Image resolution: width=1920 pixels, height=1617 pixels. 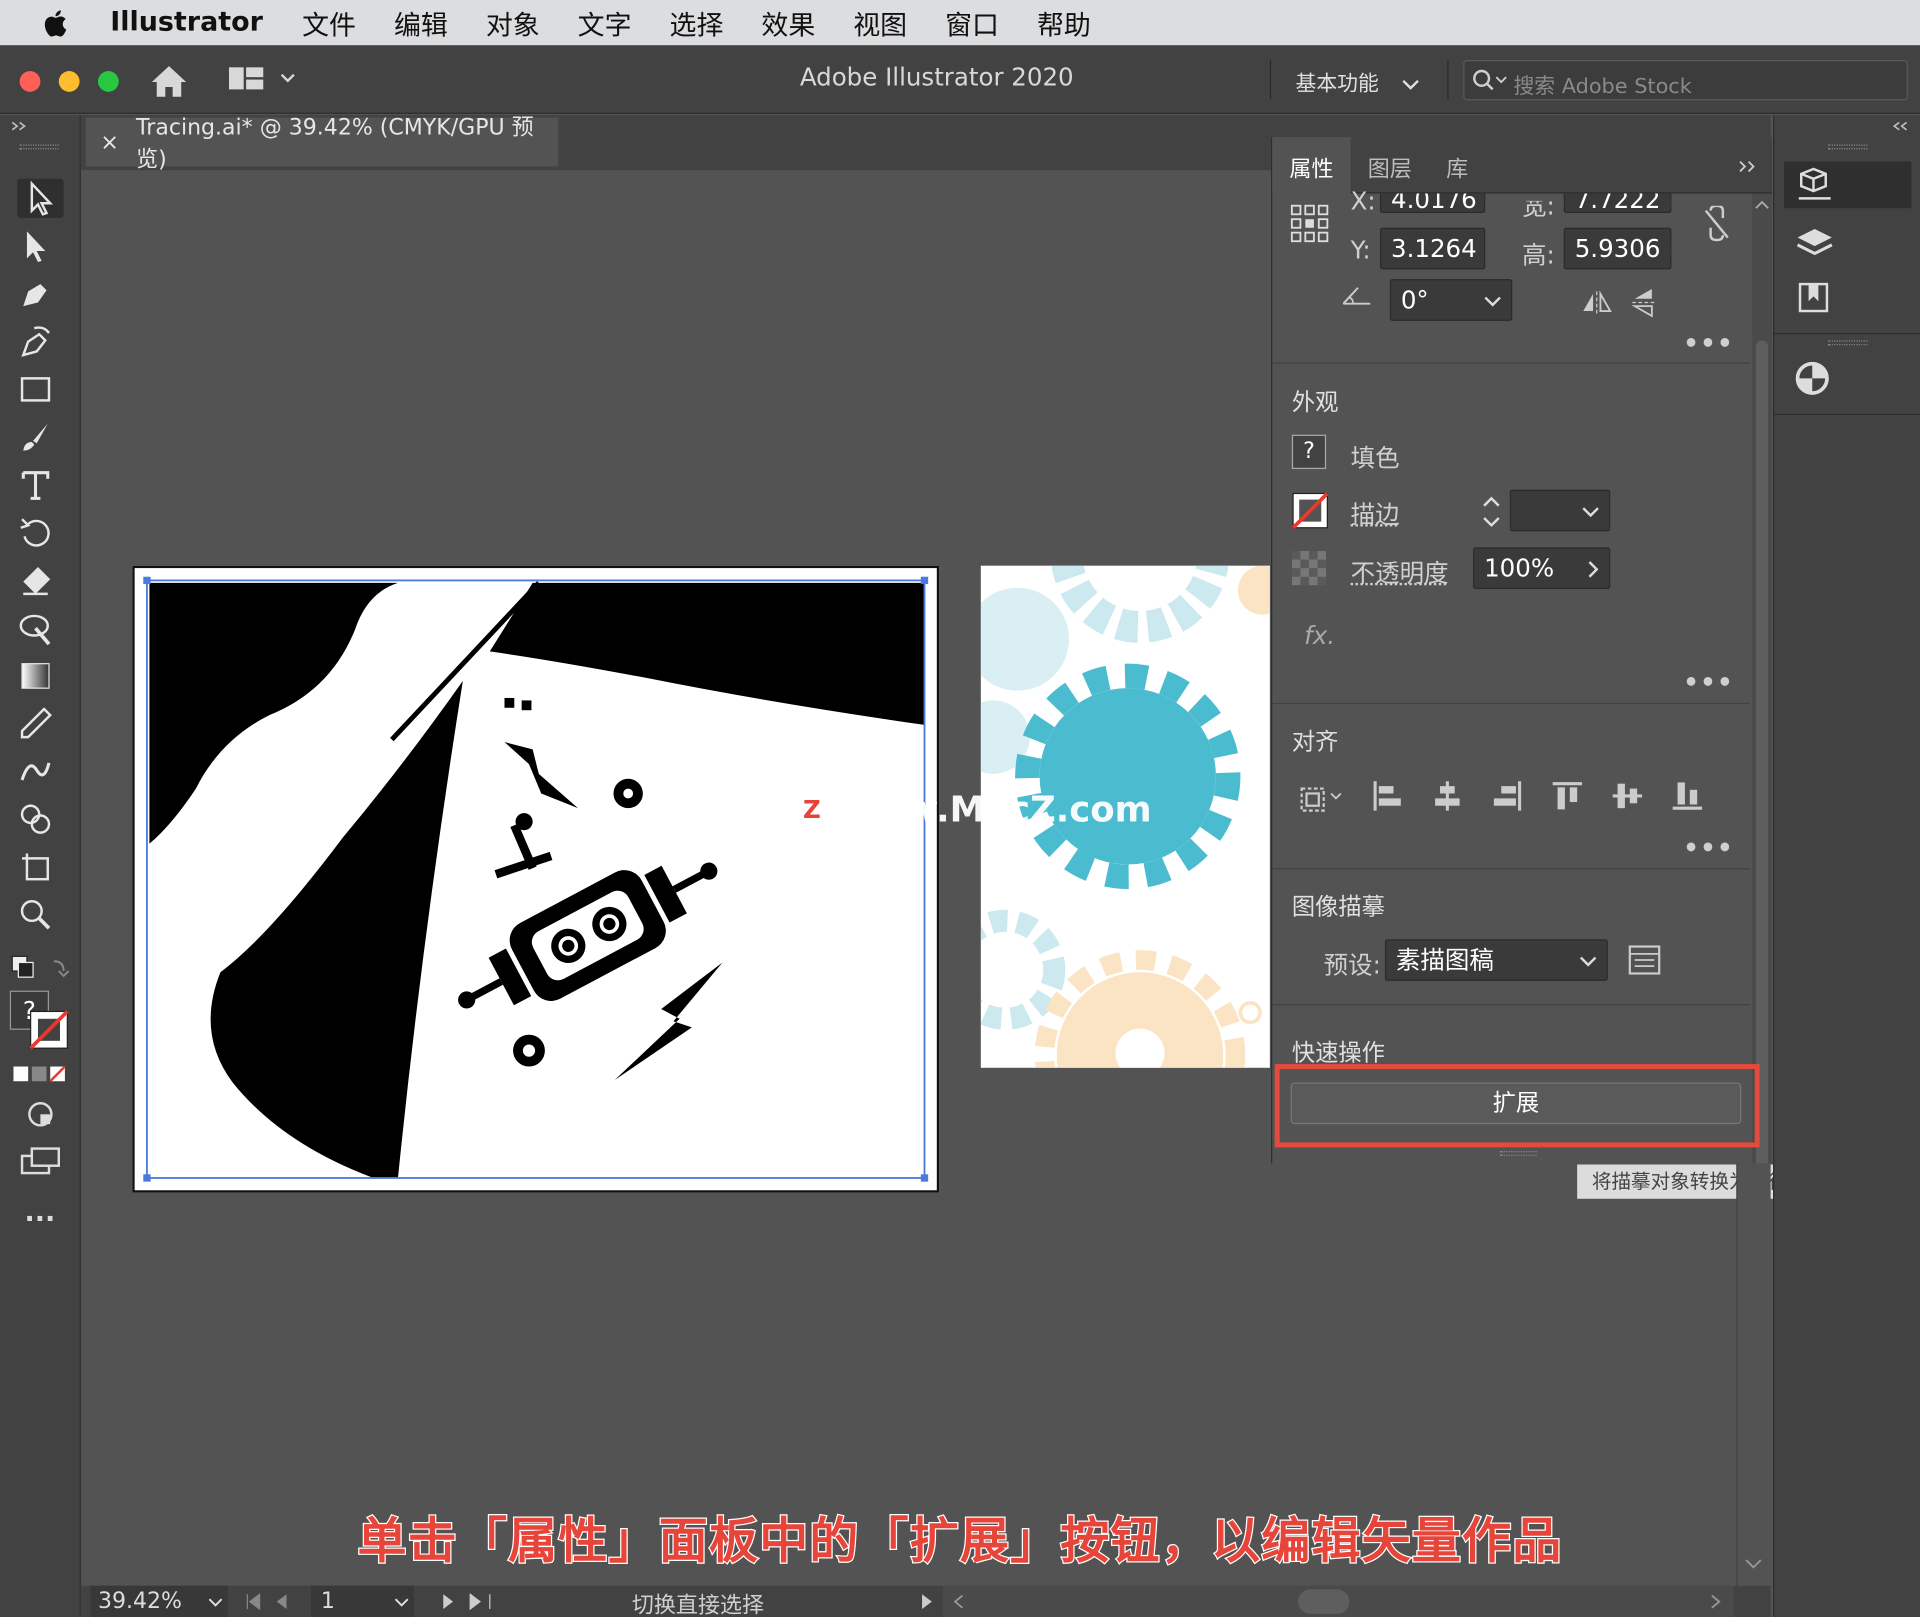 What do you see at coordinates (1815, 297) in the screenshot?
I see `libraries-icon` at bounding box center [1815, 297].